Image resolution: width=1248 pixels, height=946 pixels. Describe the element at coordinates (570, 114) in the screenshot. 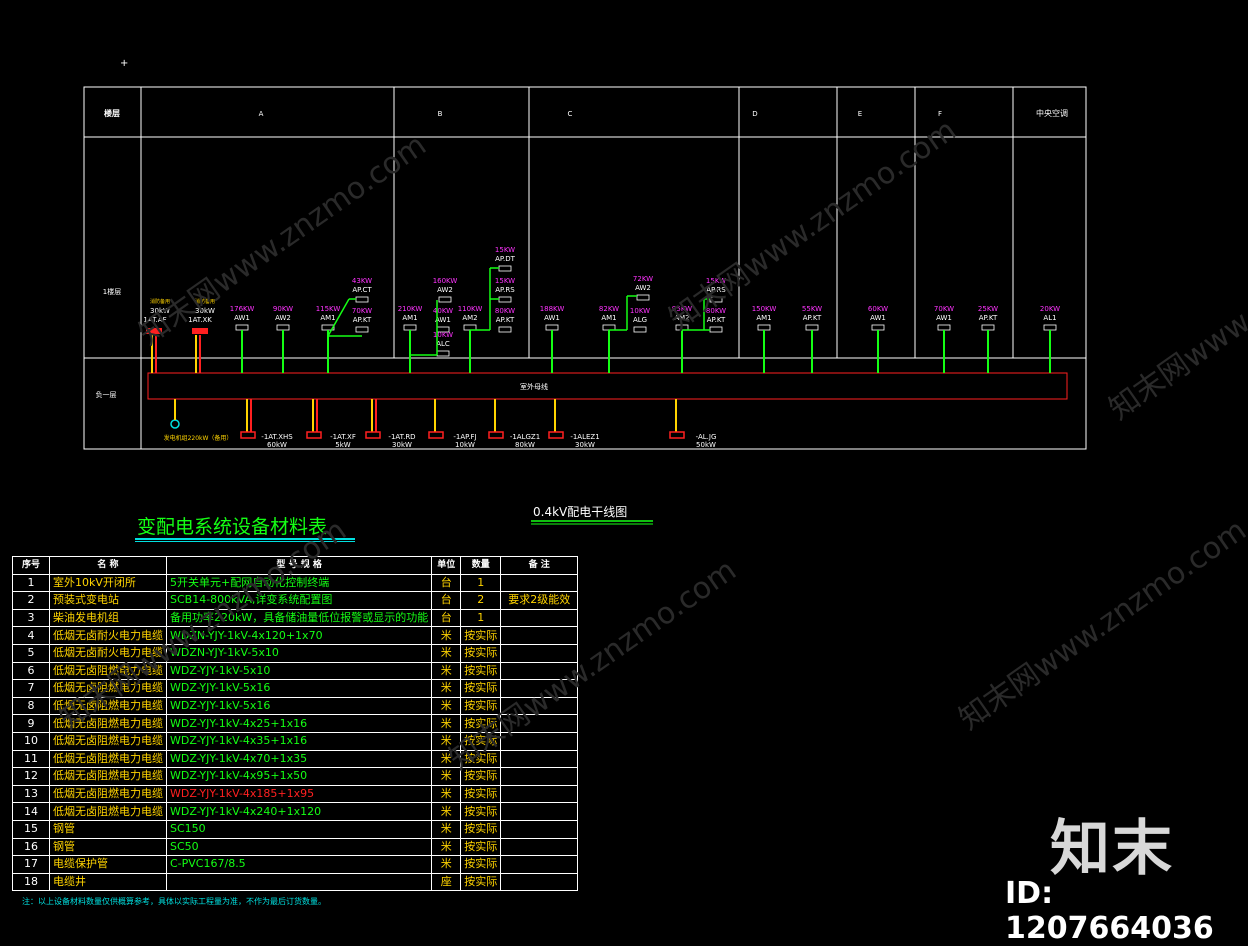

I see `zone-c-label: C` at that location.